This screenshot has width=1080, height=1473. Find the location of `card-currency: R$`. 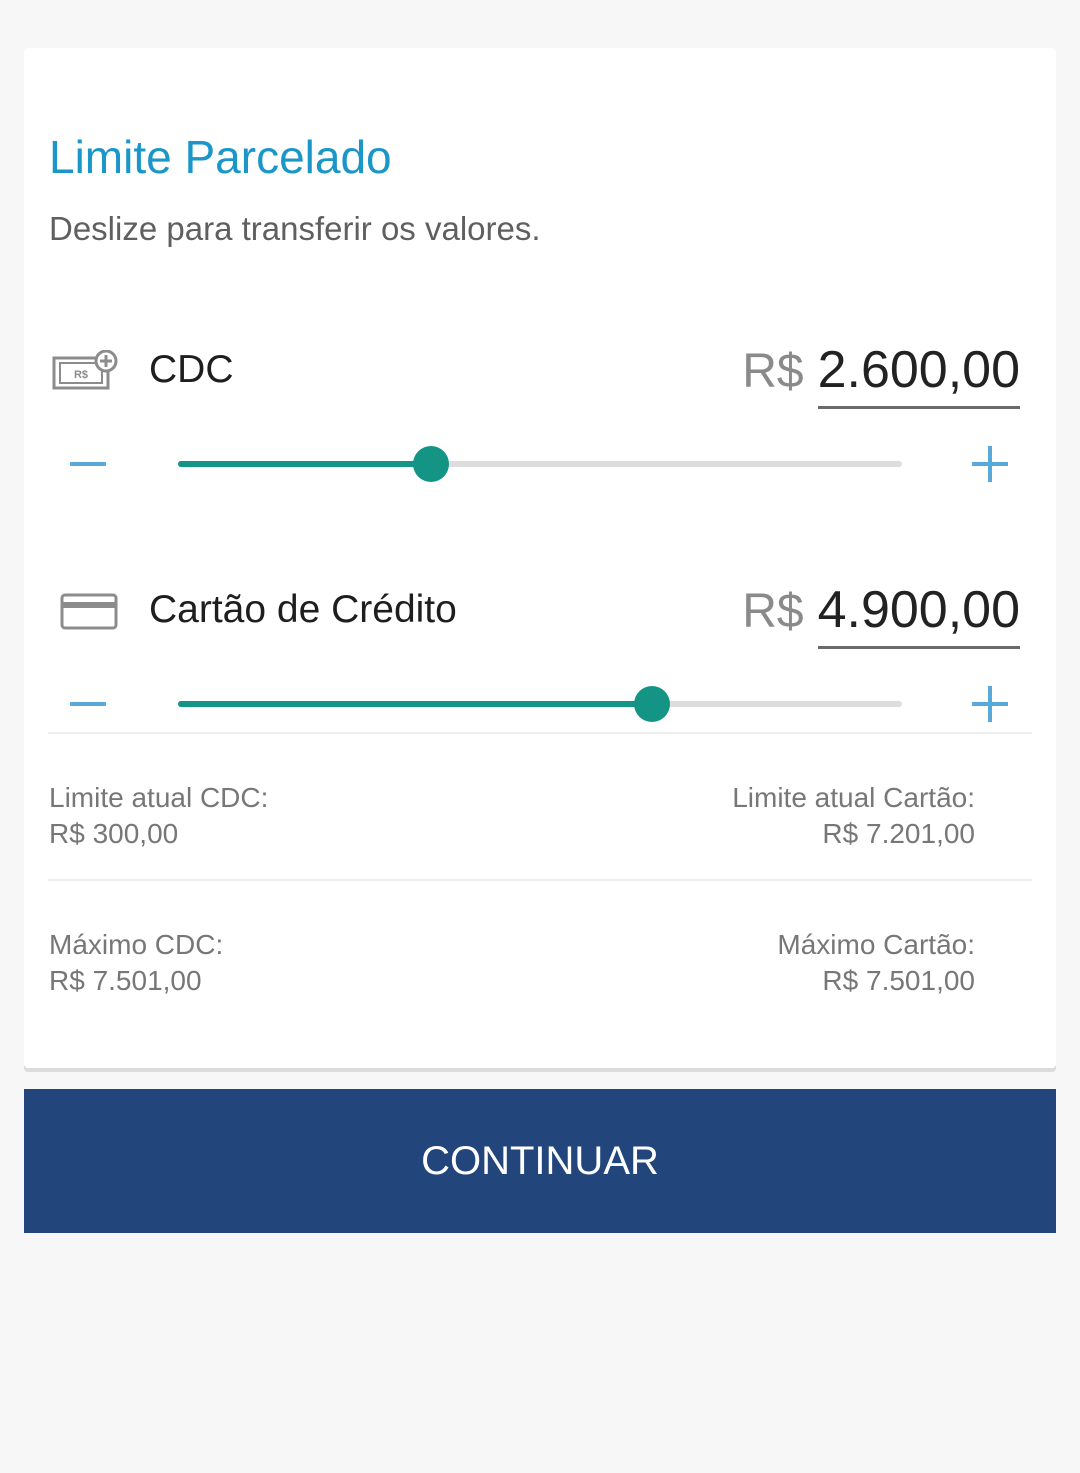

card-currency: R$ is located at coordinates (773, 611).